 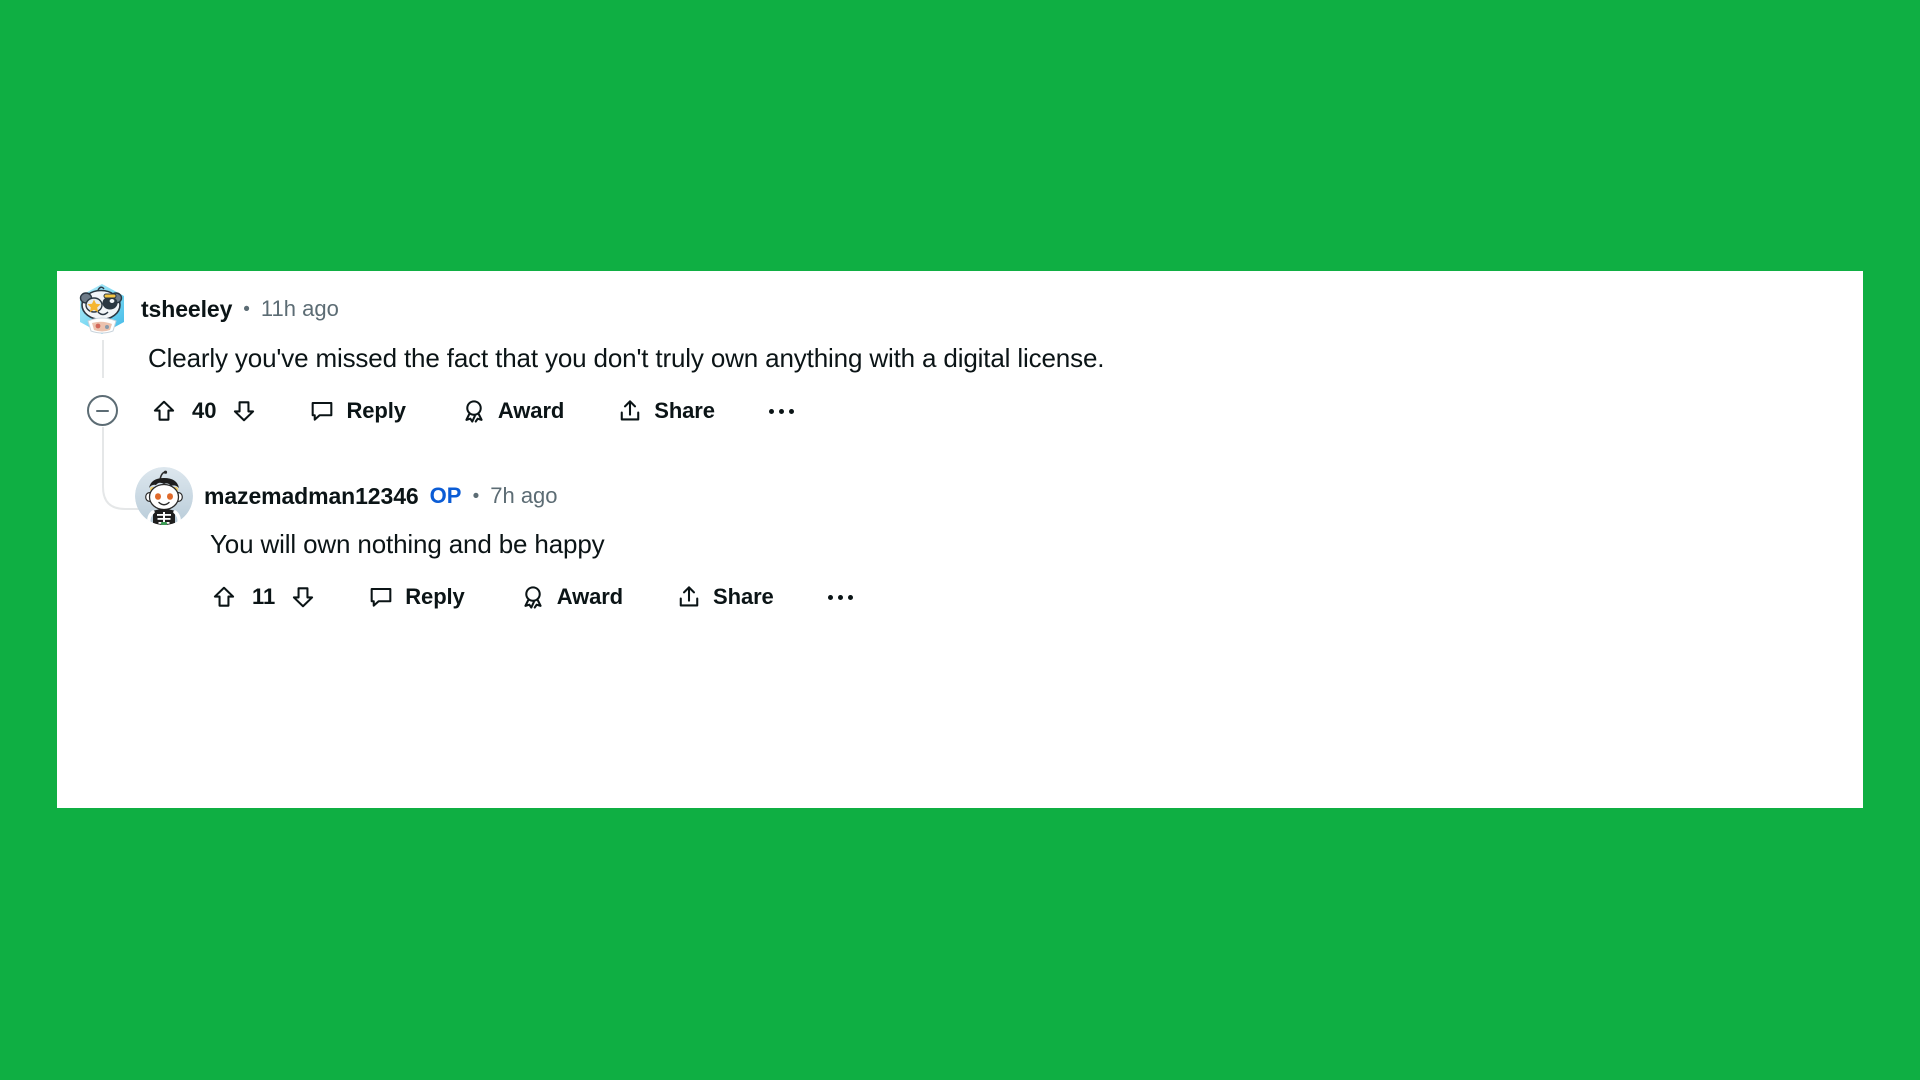 I want to click on downvote-button, so click(x=244, y=411).